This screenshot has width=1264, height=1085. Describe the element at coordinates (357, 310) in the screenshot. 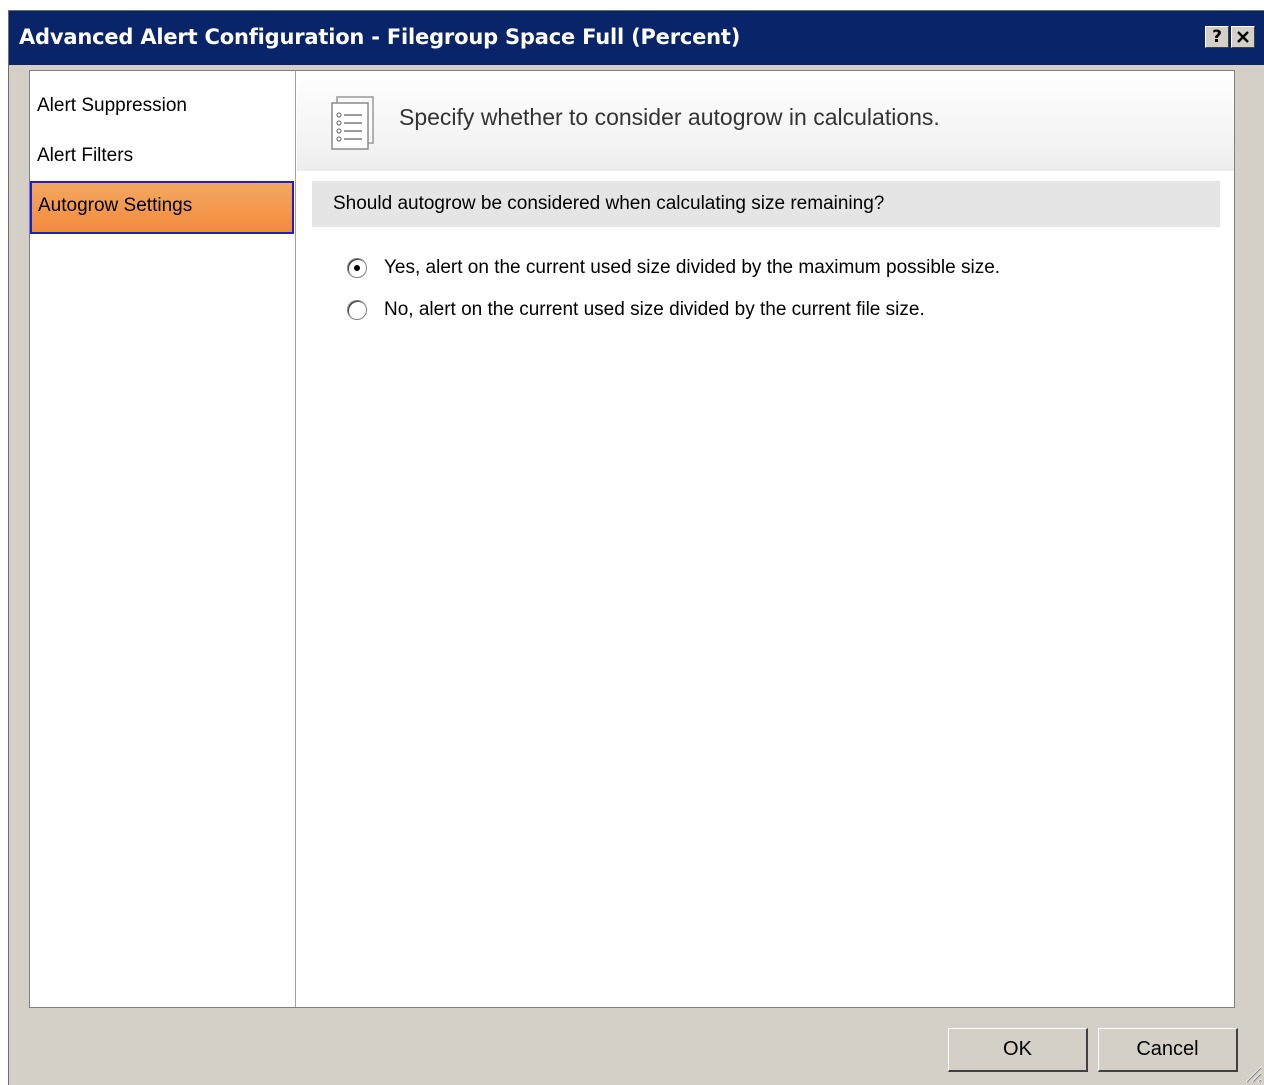

I see `radio-no` at that location.